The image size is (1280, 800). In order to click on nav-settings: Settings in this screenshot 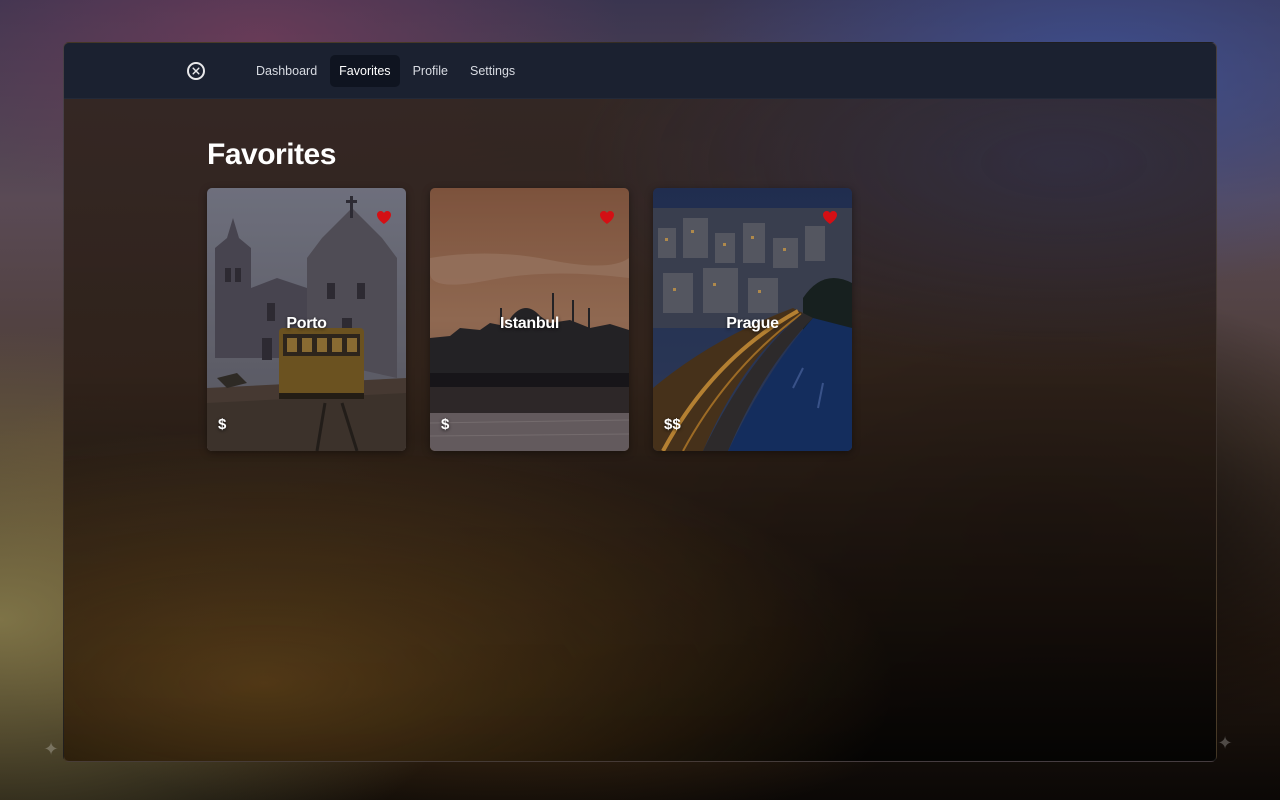, I will do `click(492, 71)`.